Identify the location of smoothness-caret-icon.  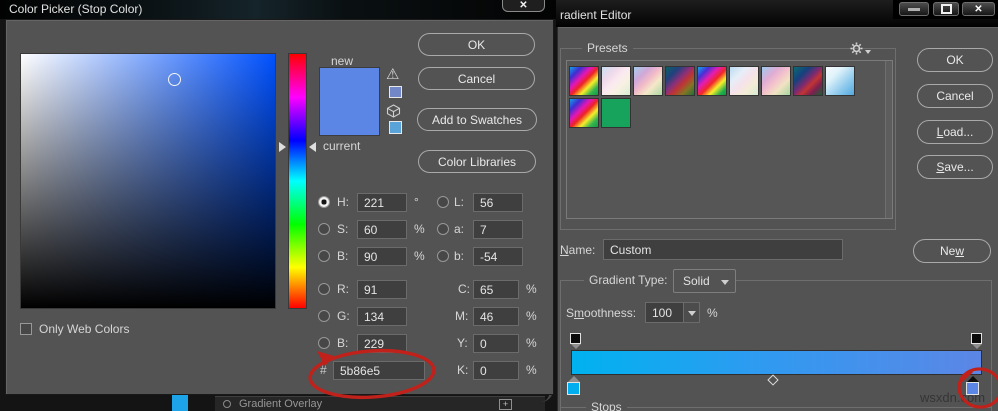
(692, 313).